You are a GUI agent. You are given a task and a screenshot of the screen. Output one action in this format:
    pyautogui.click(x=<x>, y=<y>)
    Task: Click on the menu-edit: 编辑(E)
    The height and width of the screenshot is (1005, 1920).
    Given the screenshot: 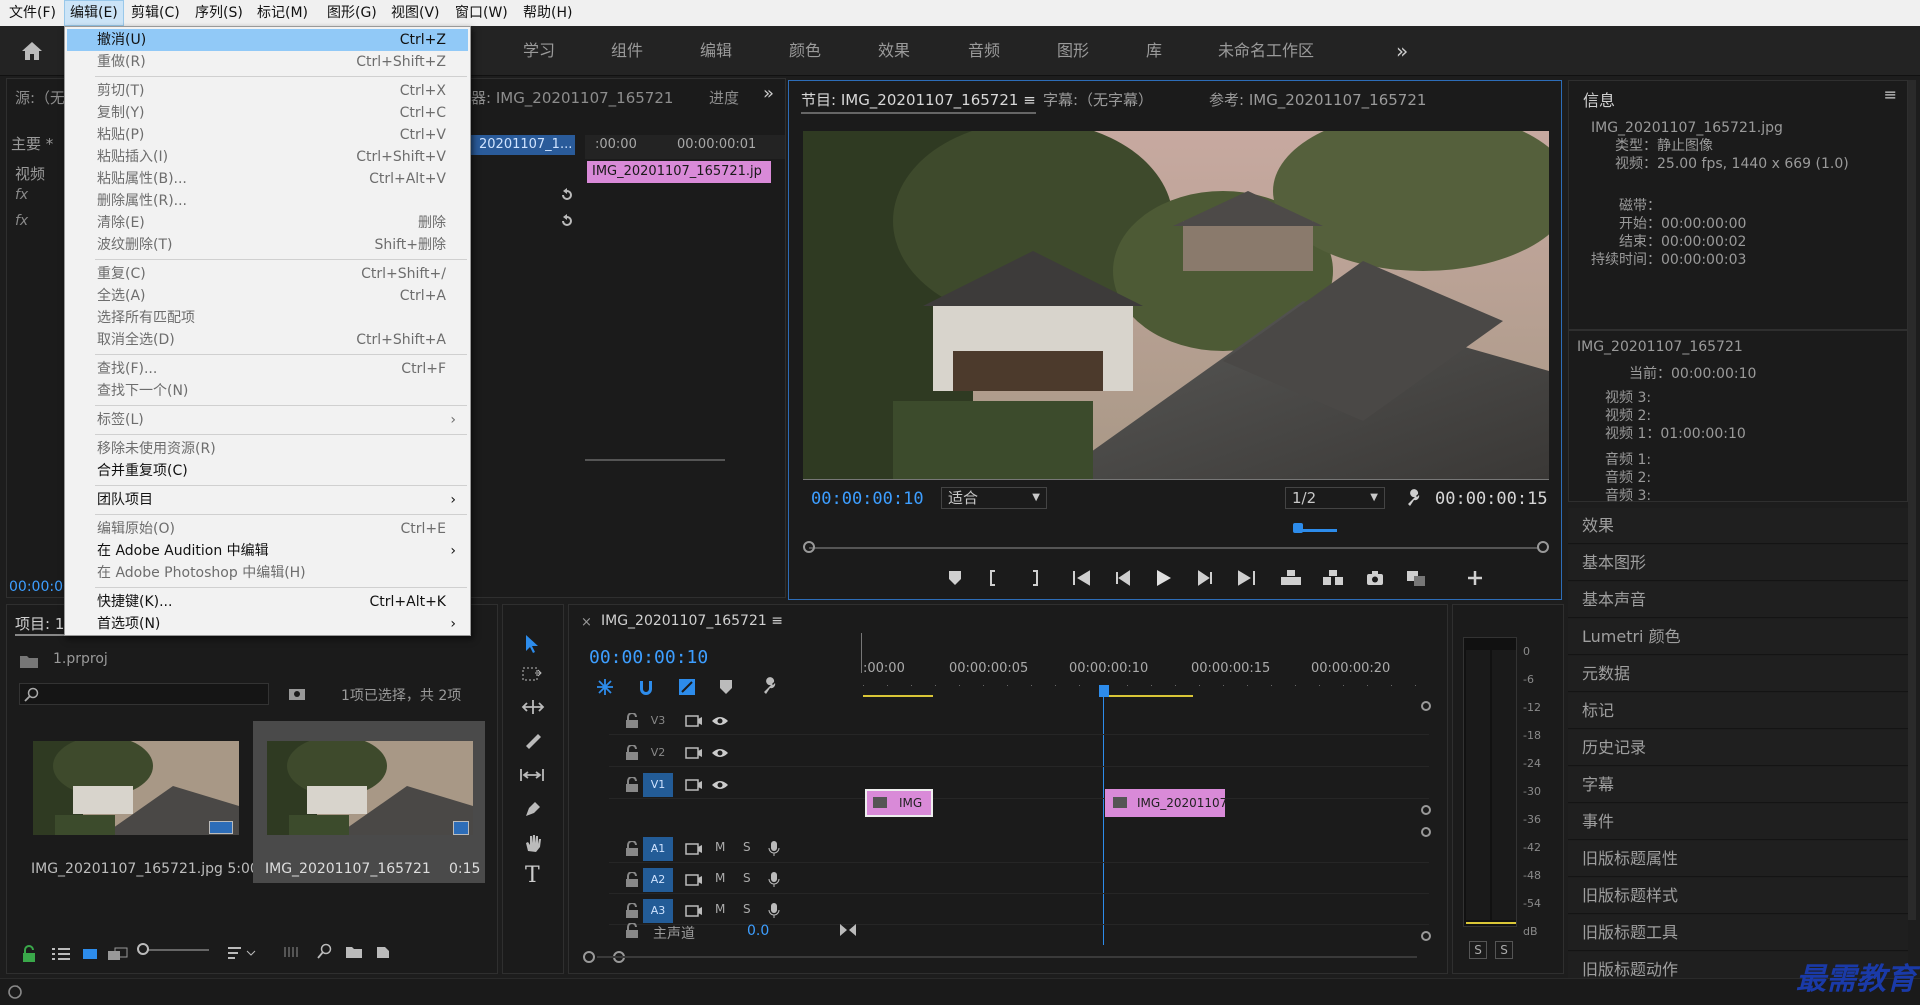 What is the action you would take?
    pyautogui.click(x=94, y=13)
    